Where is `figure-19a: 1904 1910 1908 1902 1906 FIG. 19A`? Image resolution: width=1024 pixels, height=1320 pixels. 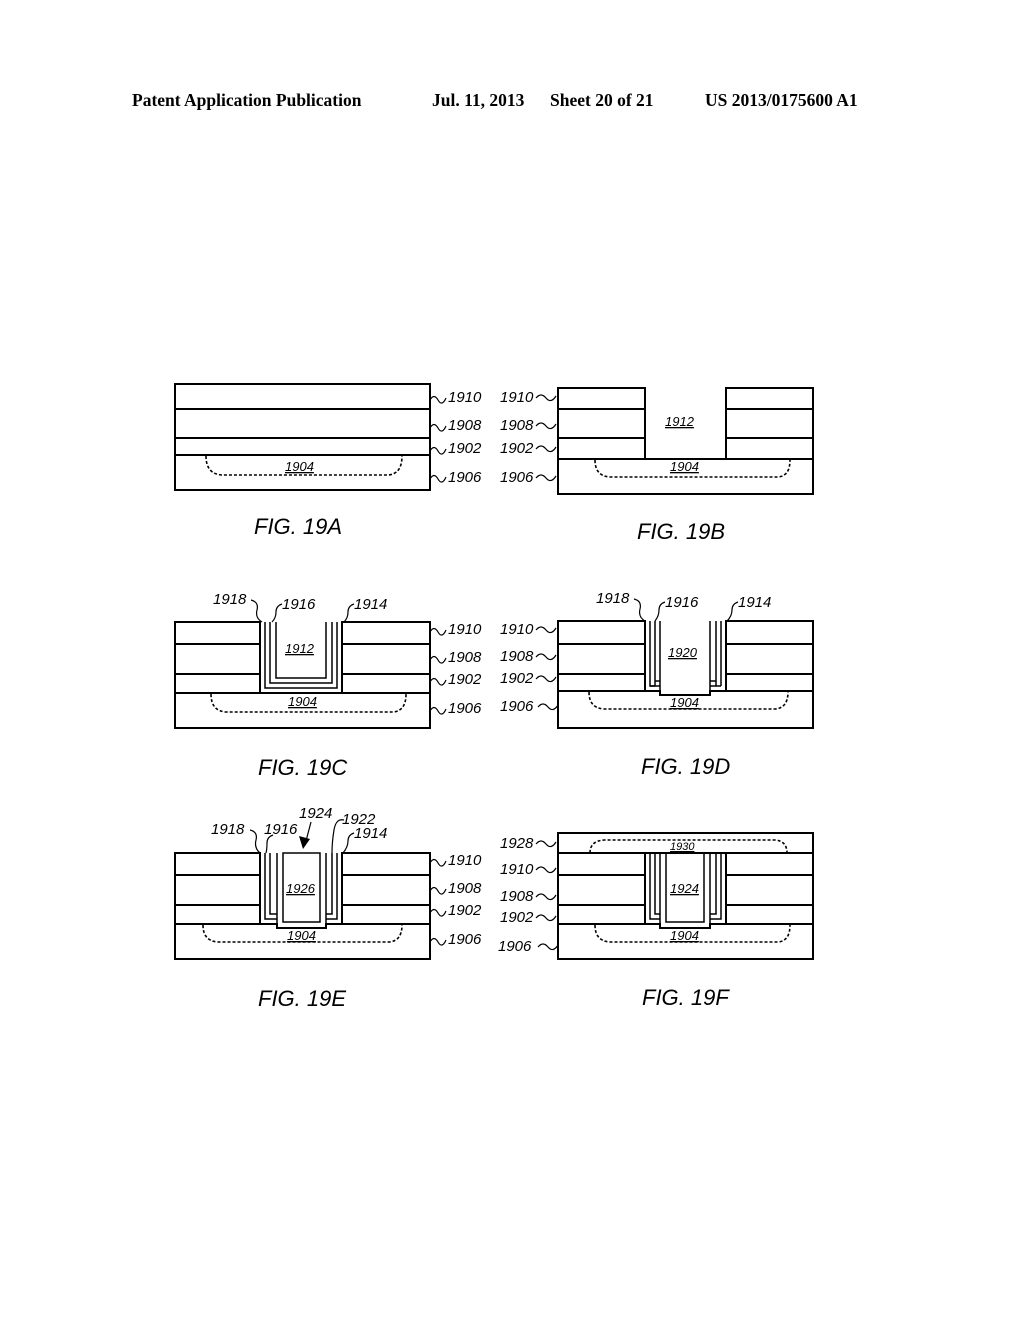 figure-19a: 1904 1910 1908 1902 1906 FIG. 19A is located at coordinates (328, 461).